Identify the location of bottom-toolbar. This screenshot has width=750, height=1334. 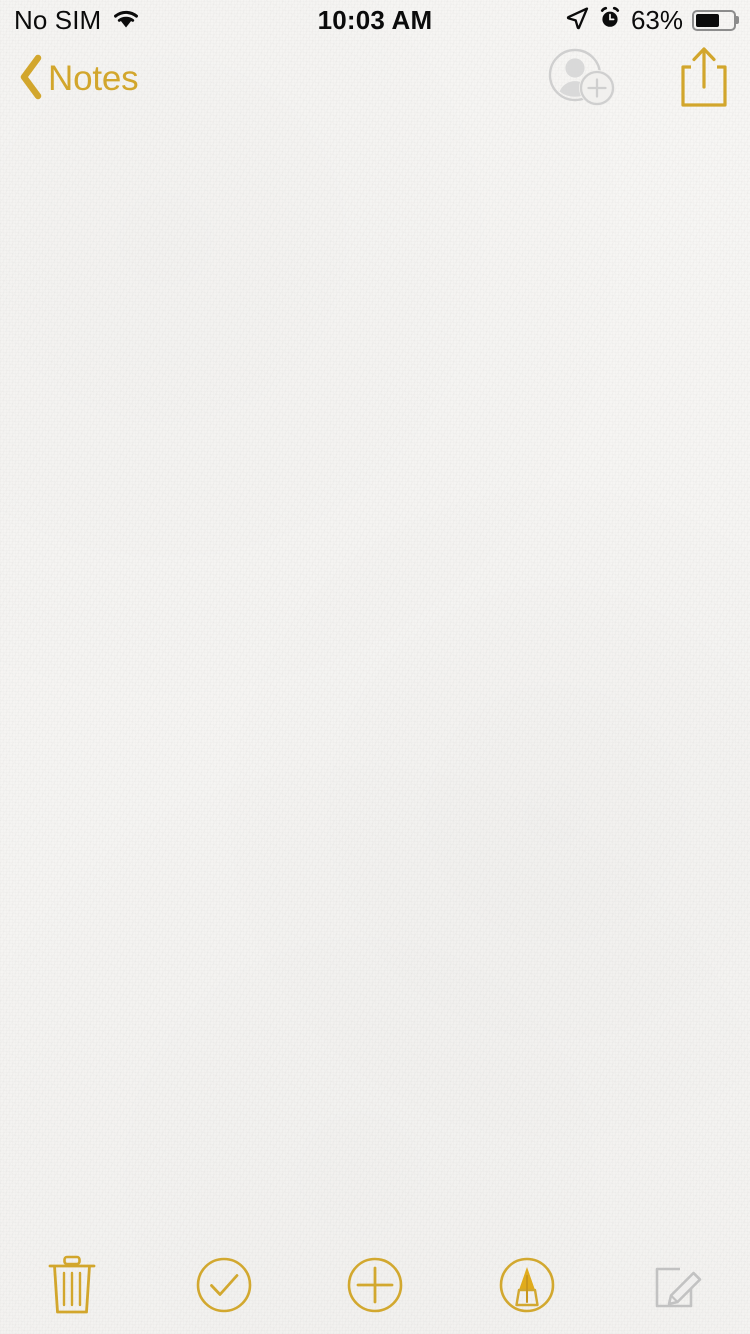
(375, 1287).